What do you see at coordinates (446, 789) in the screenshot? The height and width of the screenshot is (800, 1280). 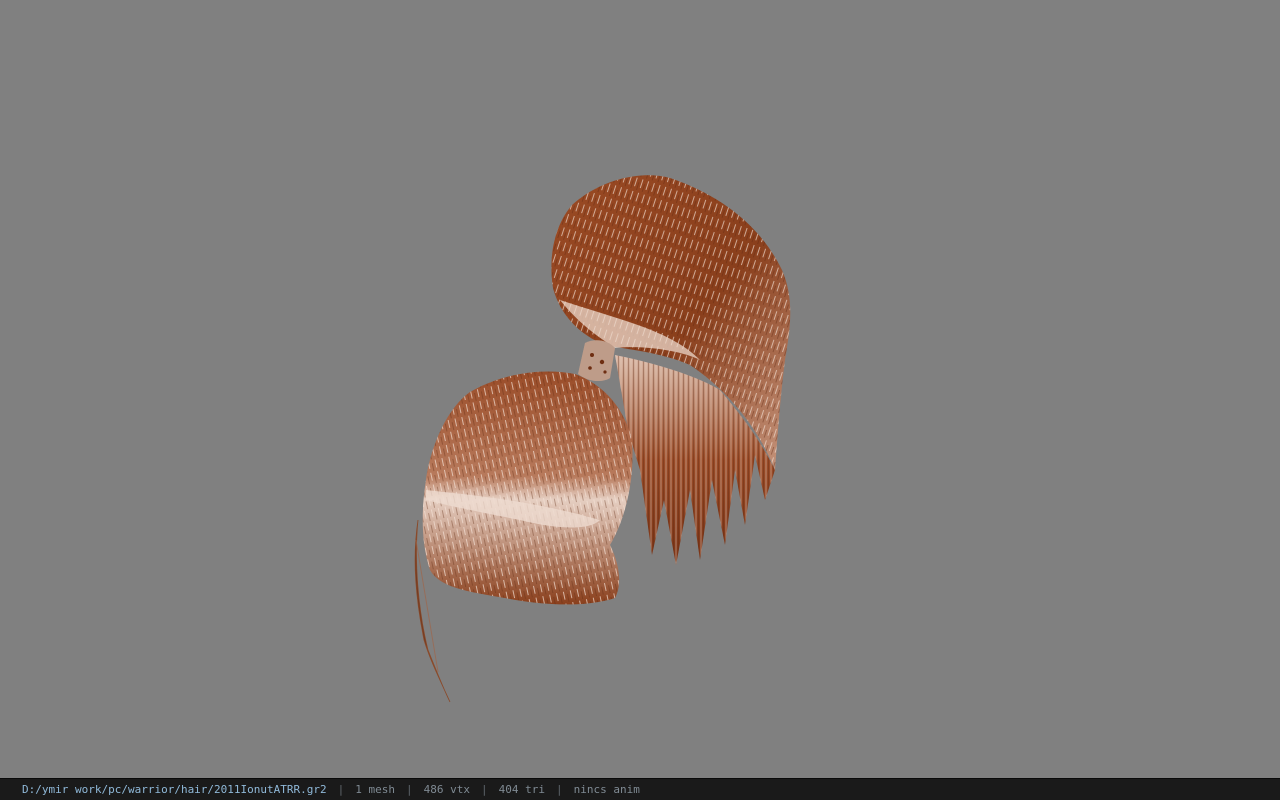 I see `vertex-count: 486 vtx` at bounding box center [446, 789].